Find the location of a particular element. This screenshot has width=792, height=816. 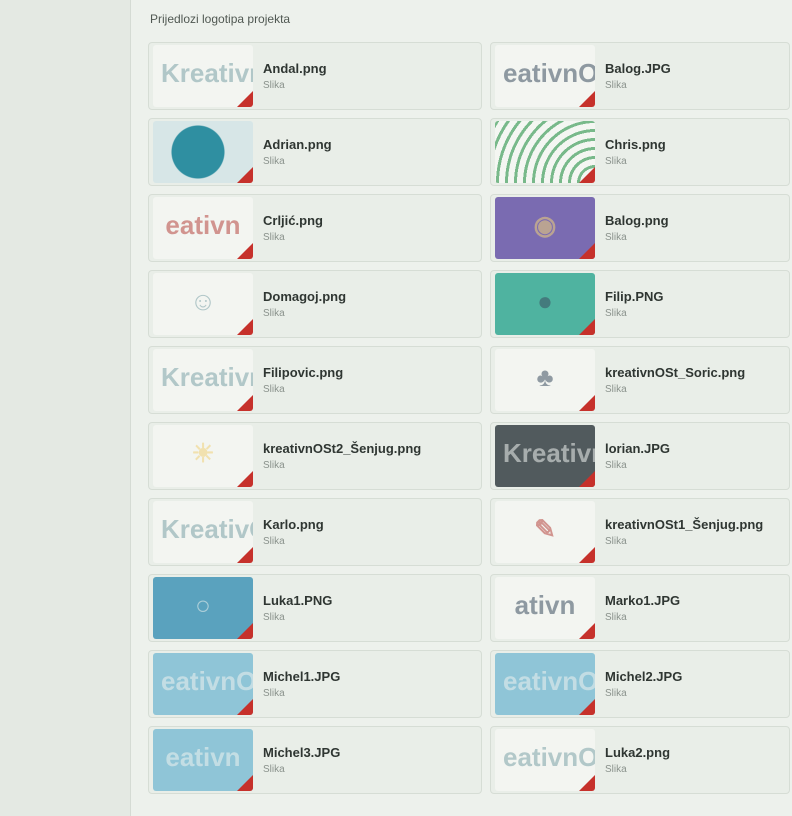

file-name: Balog.png is located at coordinates (637, 220).